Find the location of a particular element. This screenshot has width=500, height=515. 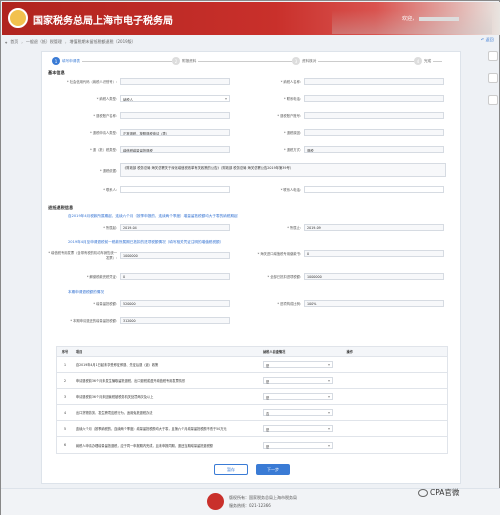

progress-steps: 1 填写申请表 2 附报资料 3 资料核对 4 完成 is located at coordinates (252, 63).